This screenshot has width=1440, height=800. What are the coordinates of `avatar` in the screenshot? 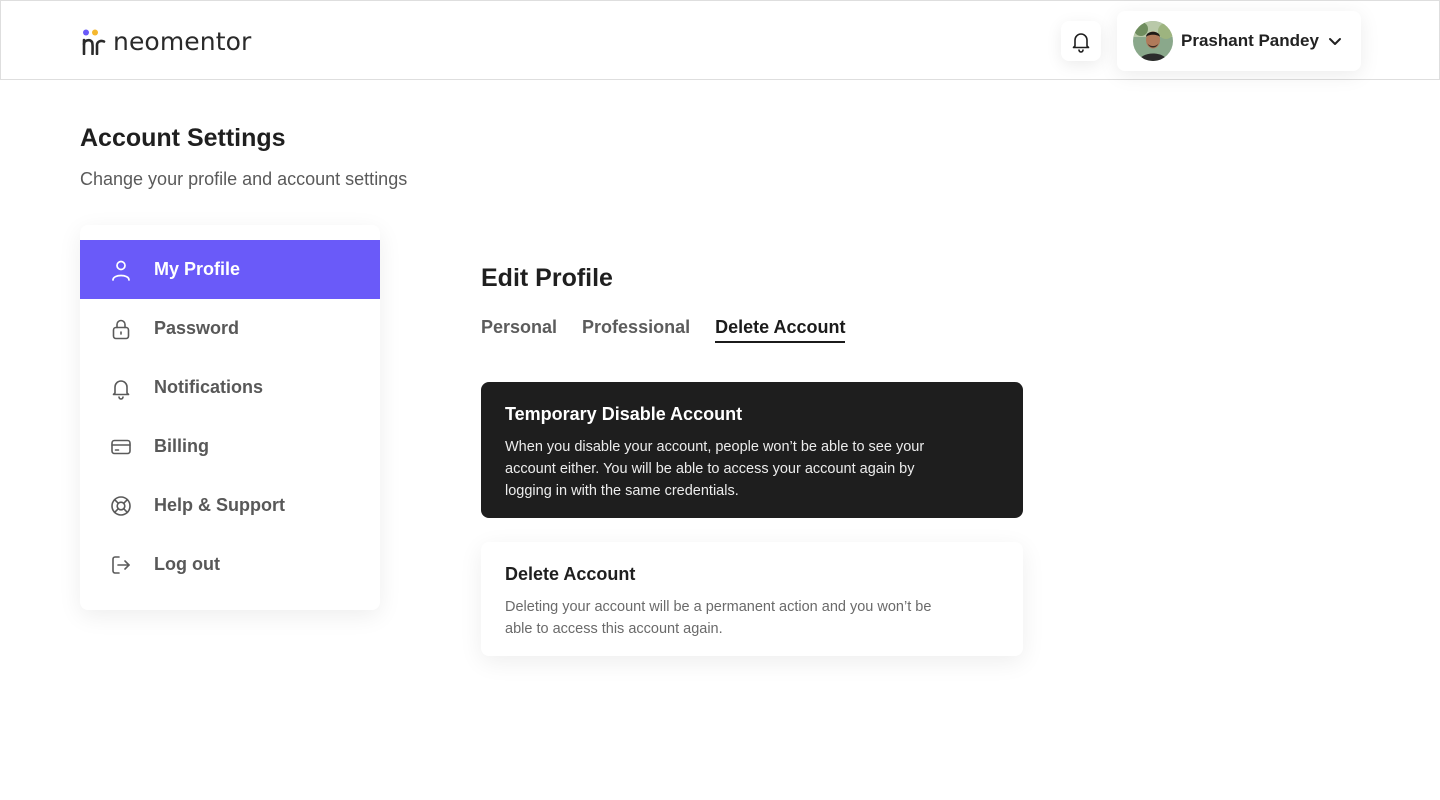 It's located at (1153, 41).